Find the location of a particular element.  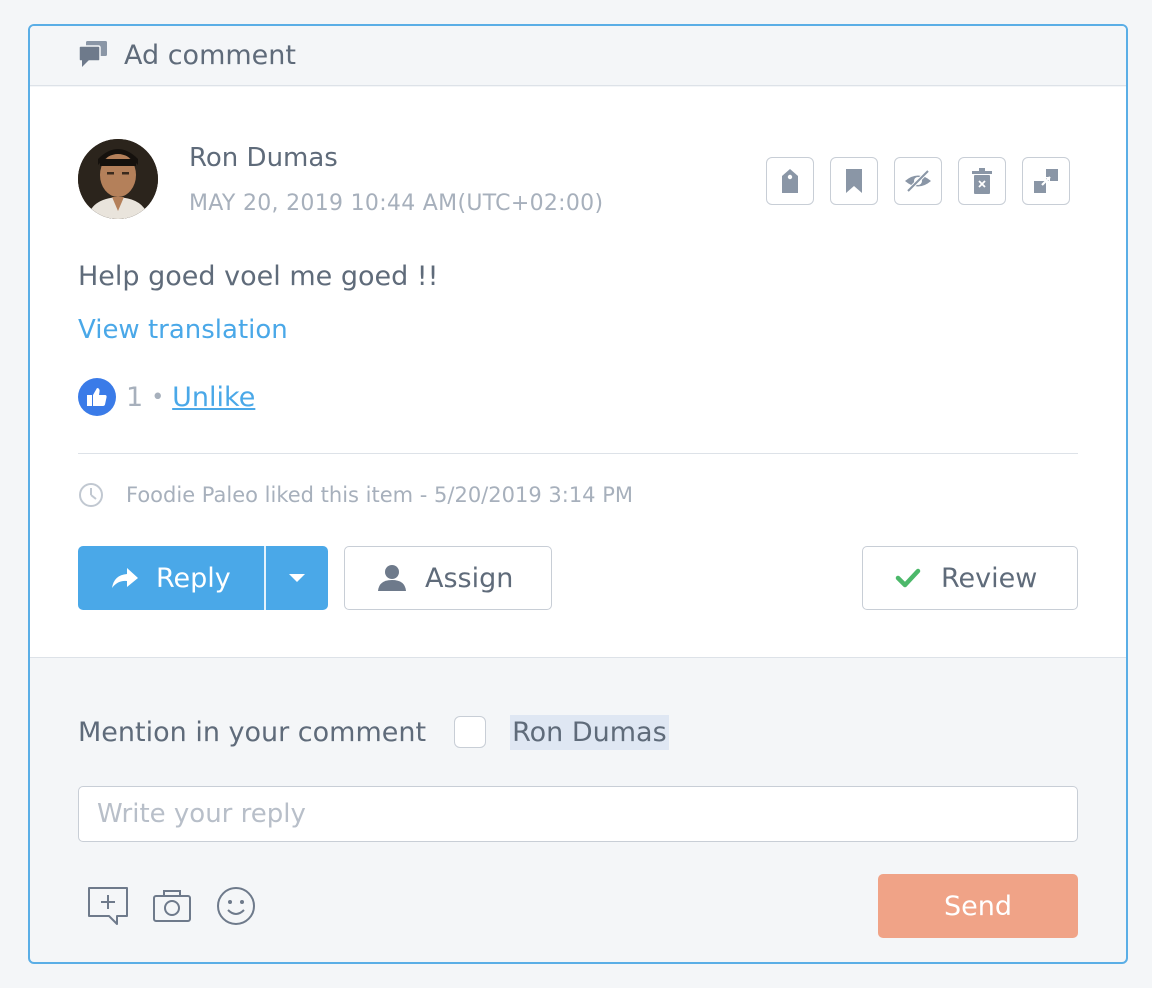

like-count: 1 is located at coordinates (135, 397).